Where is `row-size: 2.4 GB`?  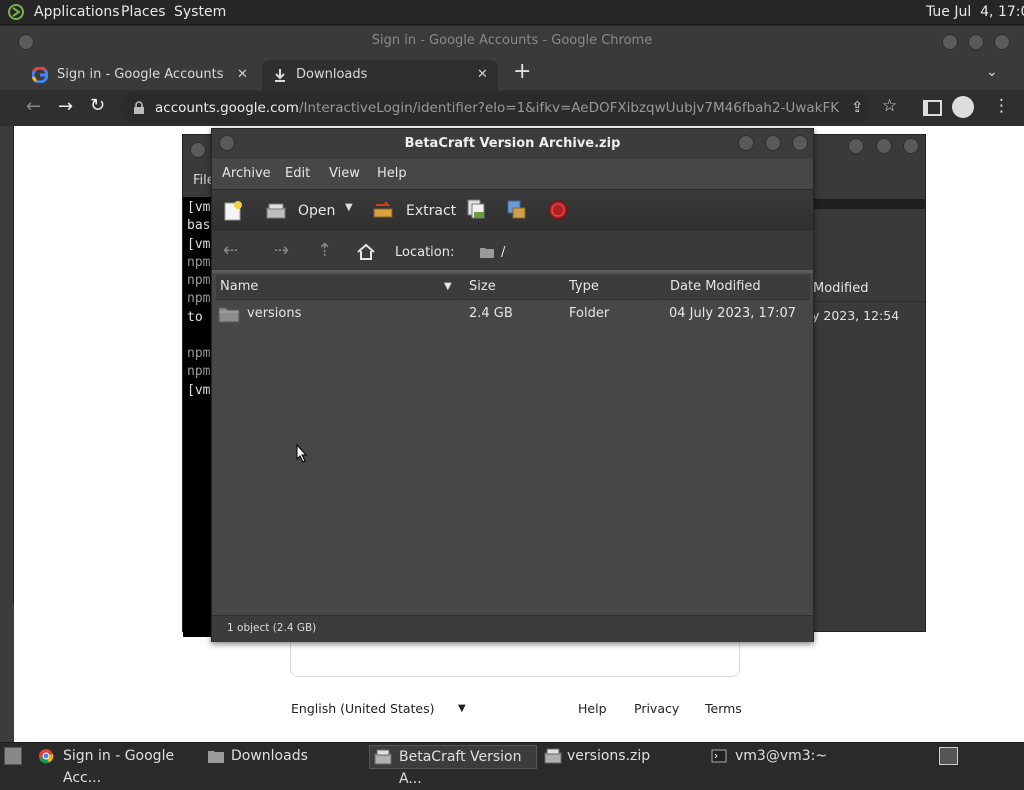
row-size: 2.4 GB is located at coordinates (491, 313).